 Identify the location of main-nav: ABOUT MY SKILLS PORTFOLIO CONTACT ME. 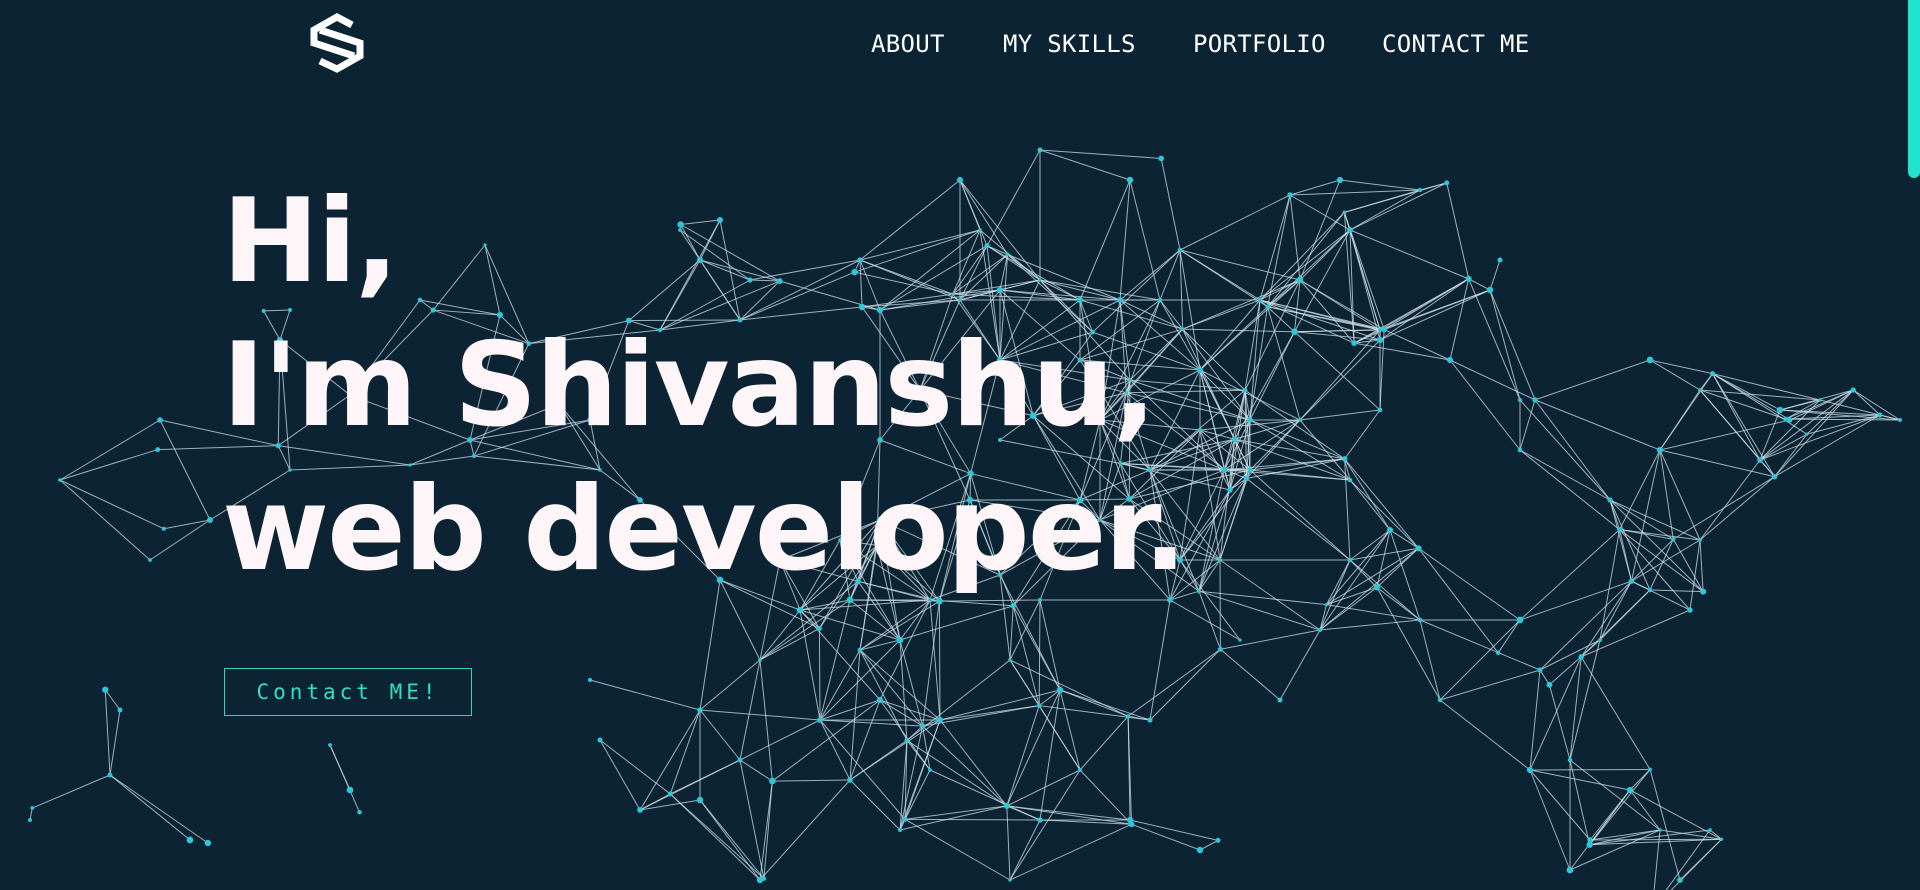
(960, 47).